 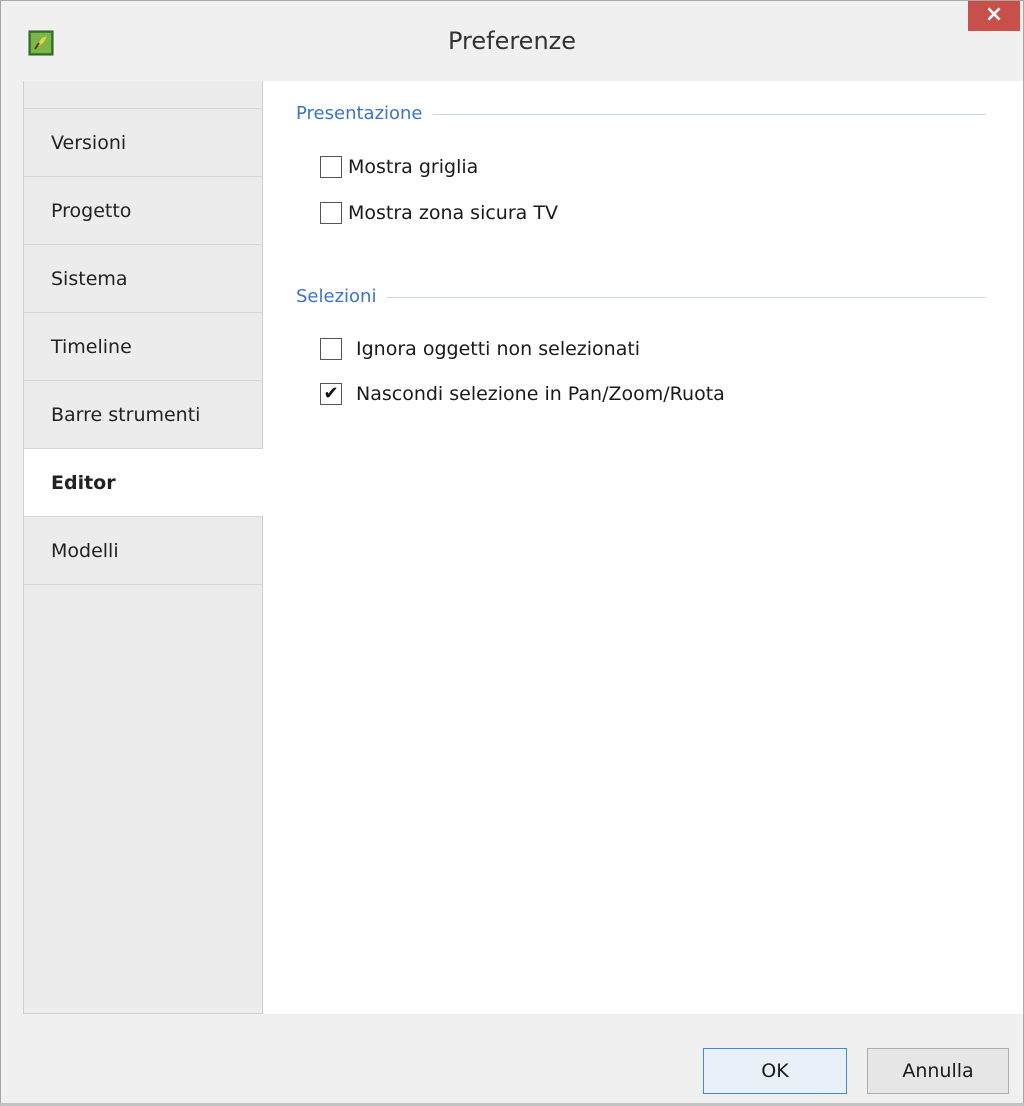 I want to click on sidebar-item-modelli: Modelli, so click(x=143, y=551).